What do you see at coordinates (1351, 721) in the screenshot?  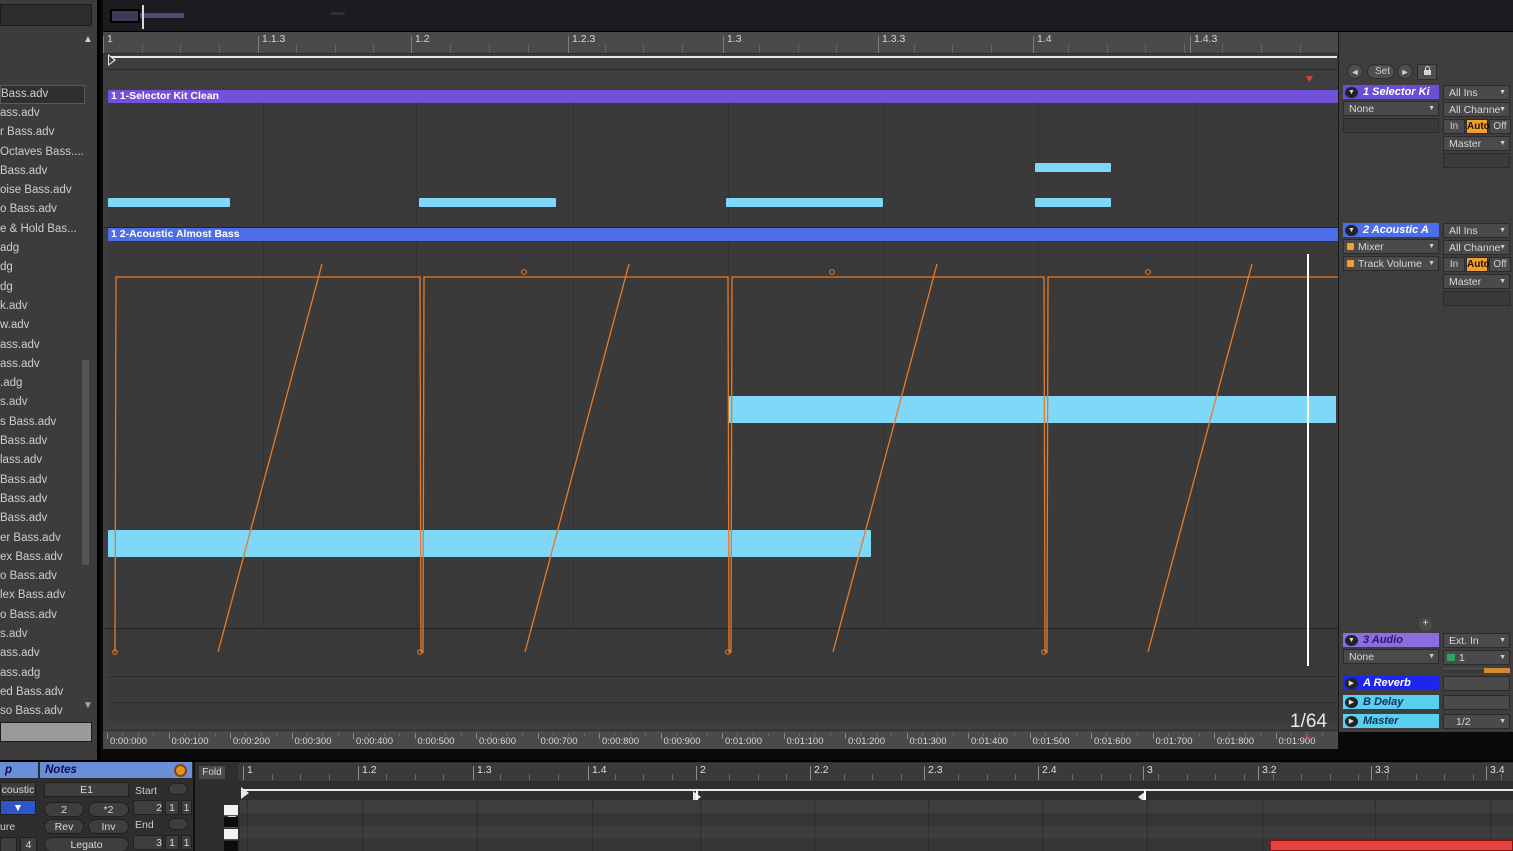 I see `return-unfold-icon: ▶` at bounding box center [1351, 721].